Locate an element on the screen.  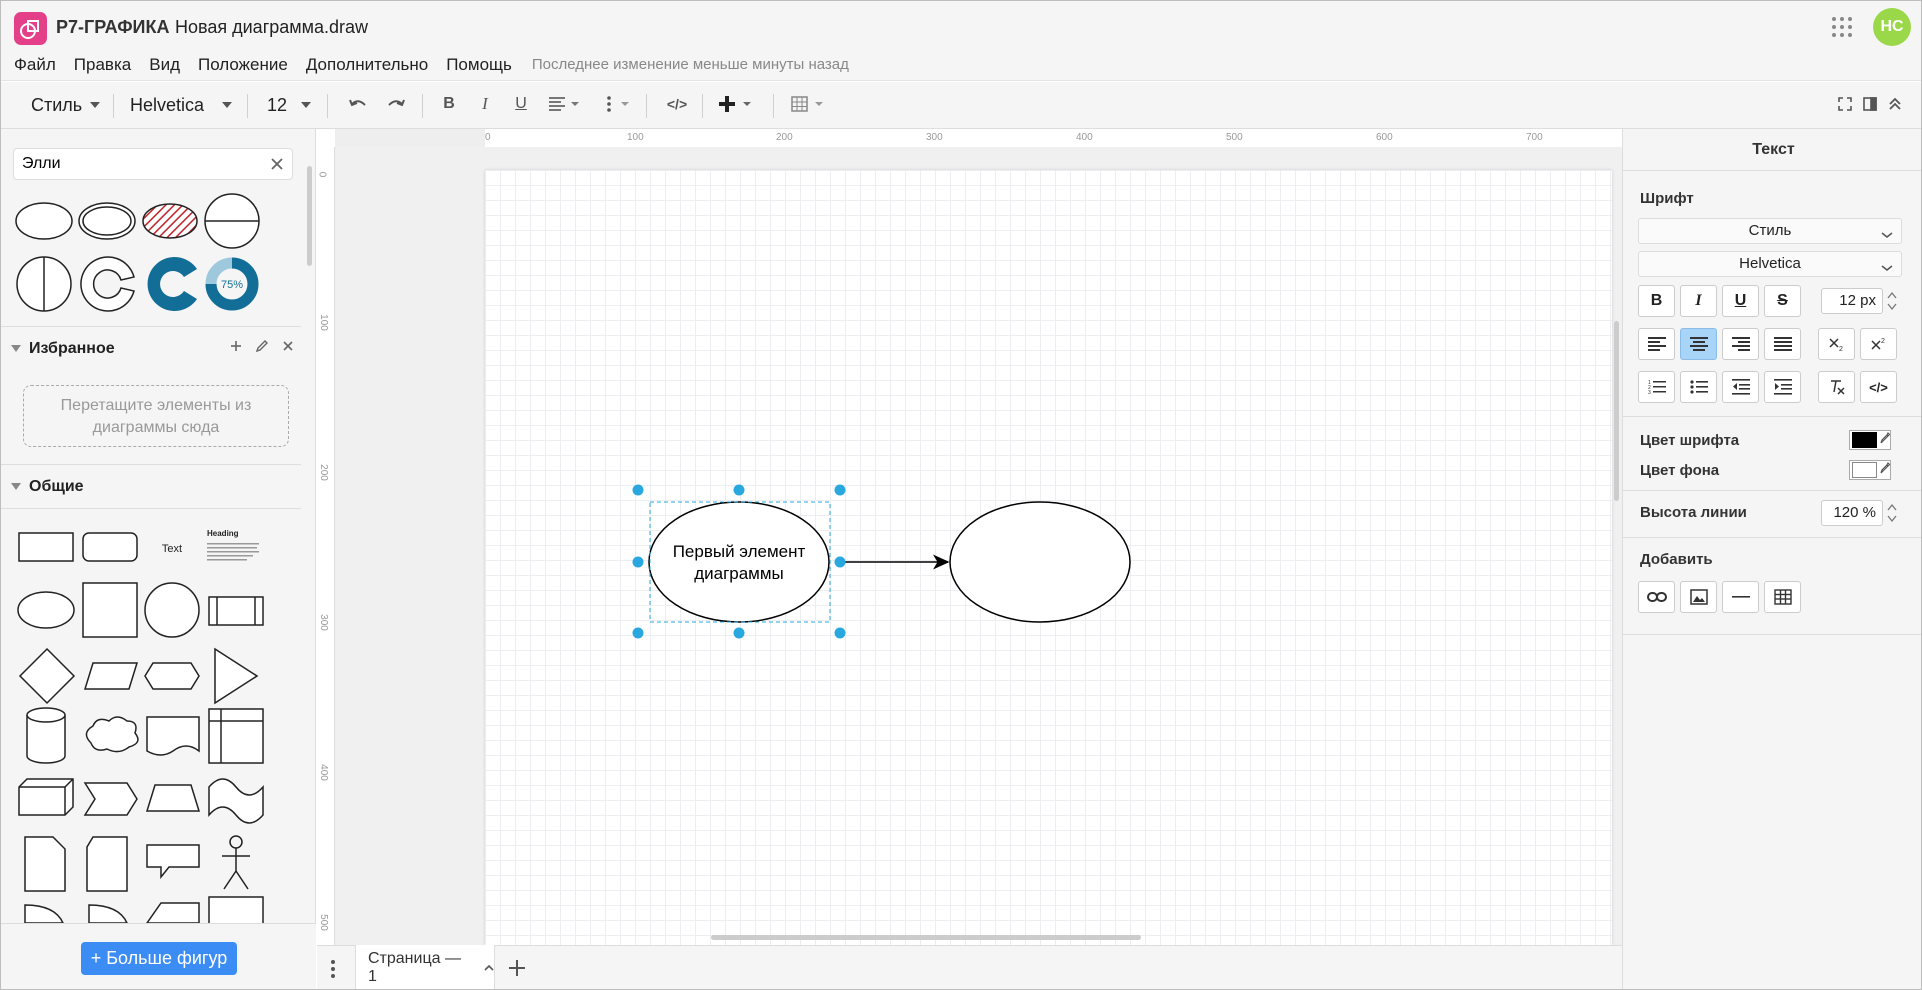
add-favorite-icon is located at coordinates (236, 348).